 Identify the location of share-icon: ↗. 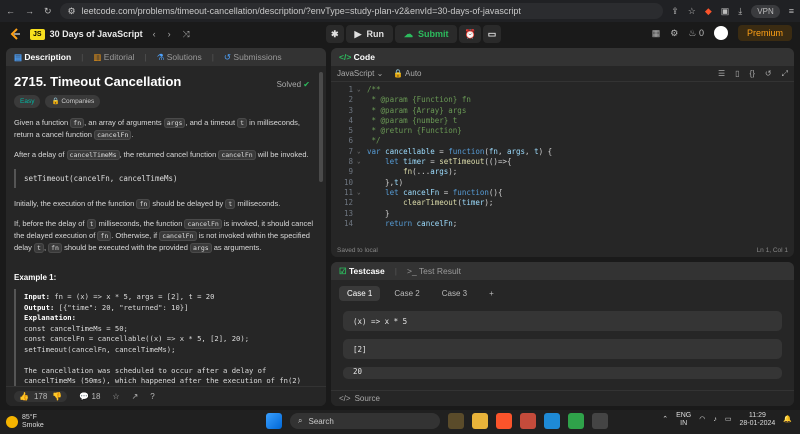
(135, 396).